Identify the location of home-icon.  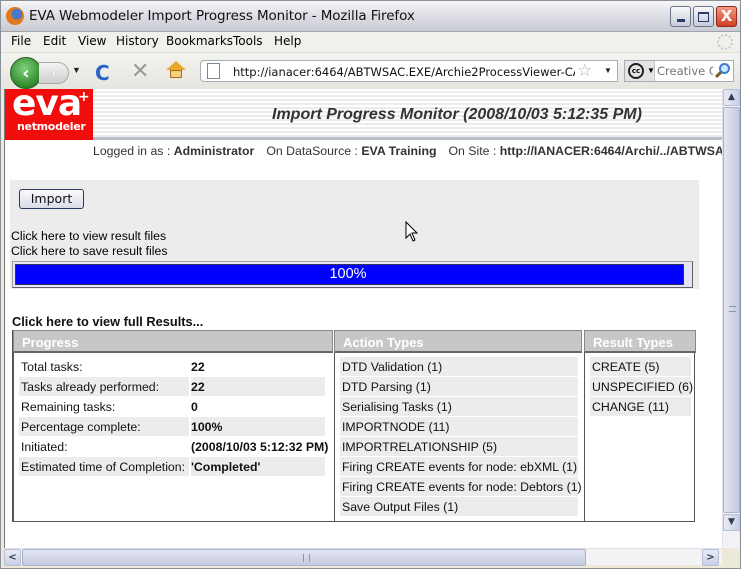
(176, 70).